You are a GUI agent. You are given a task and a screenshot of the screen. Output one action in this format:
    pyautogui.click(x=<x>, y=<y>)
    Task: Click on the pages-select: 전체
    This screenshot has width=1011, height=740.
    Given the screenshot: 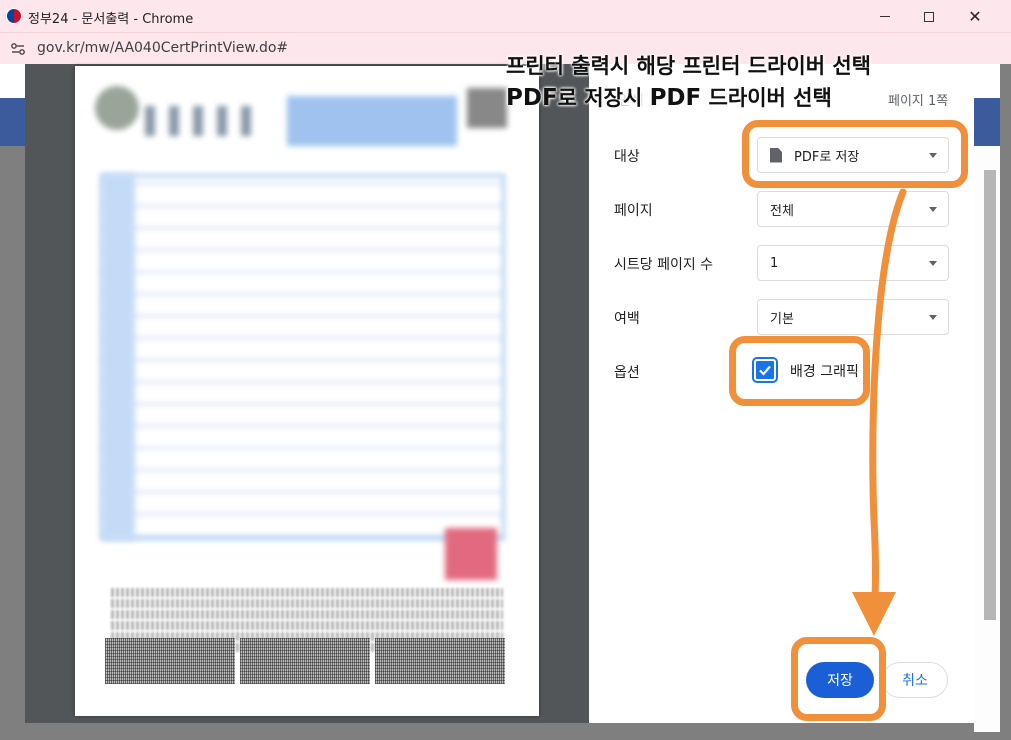 What is the action you would take?
    pyautogui.click(x=853, y=209)
    